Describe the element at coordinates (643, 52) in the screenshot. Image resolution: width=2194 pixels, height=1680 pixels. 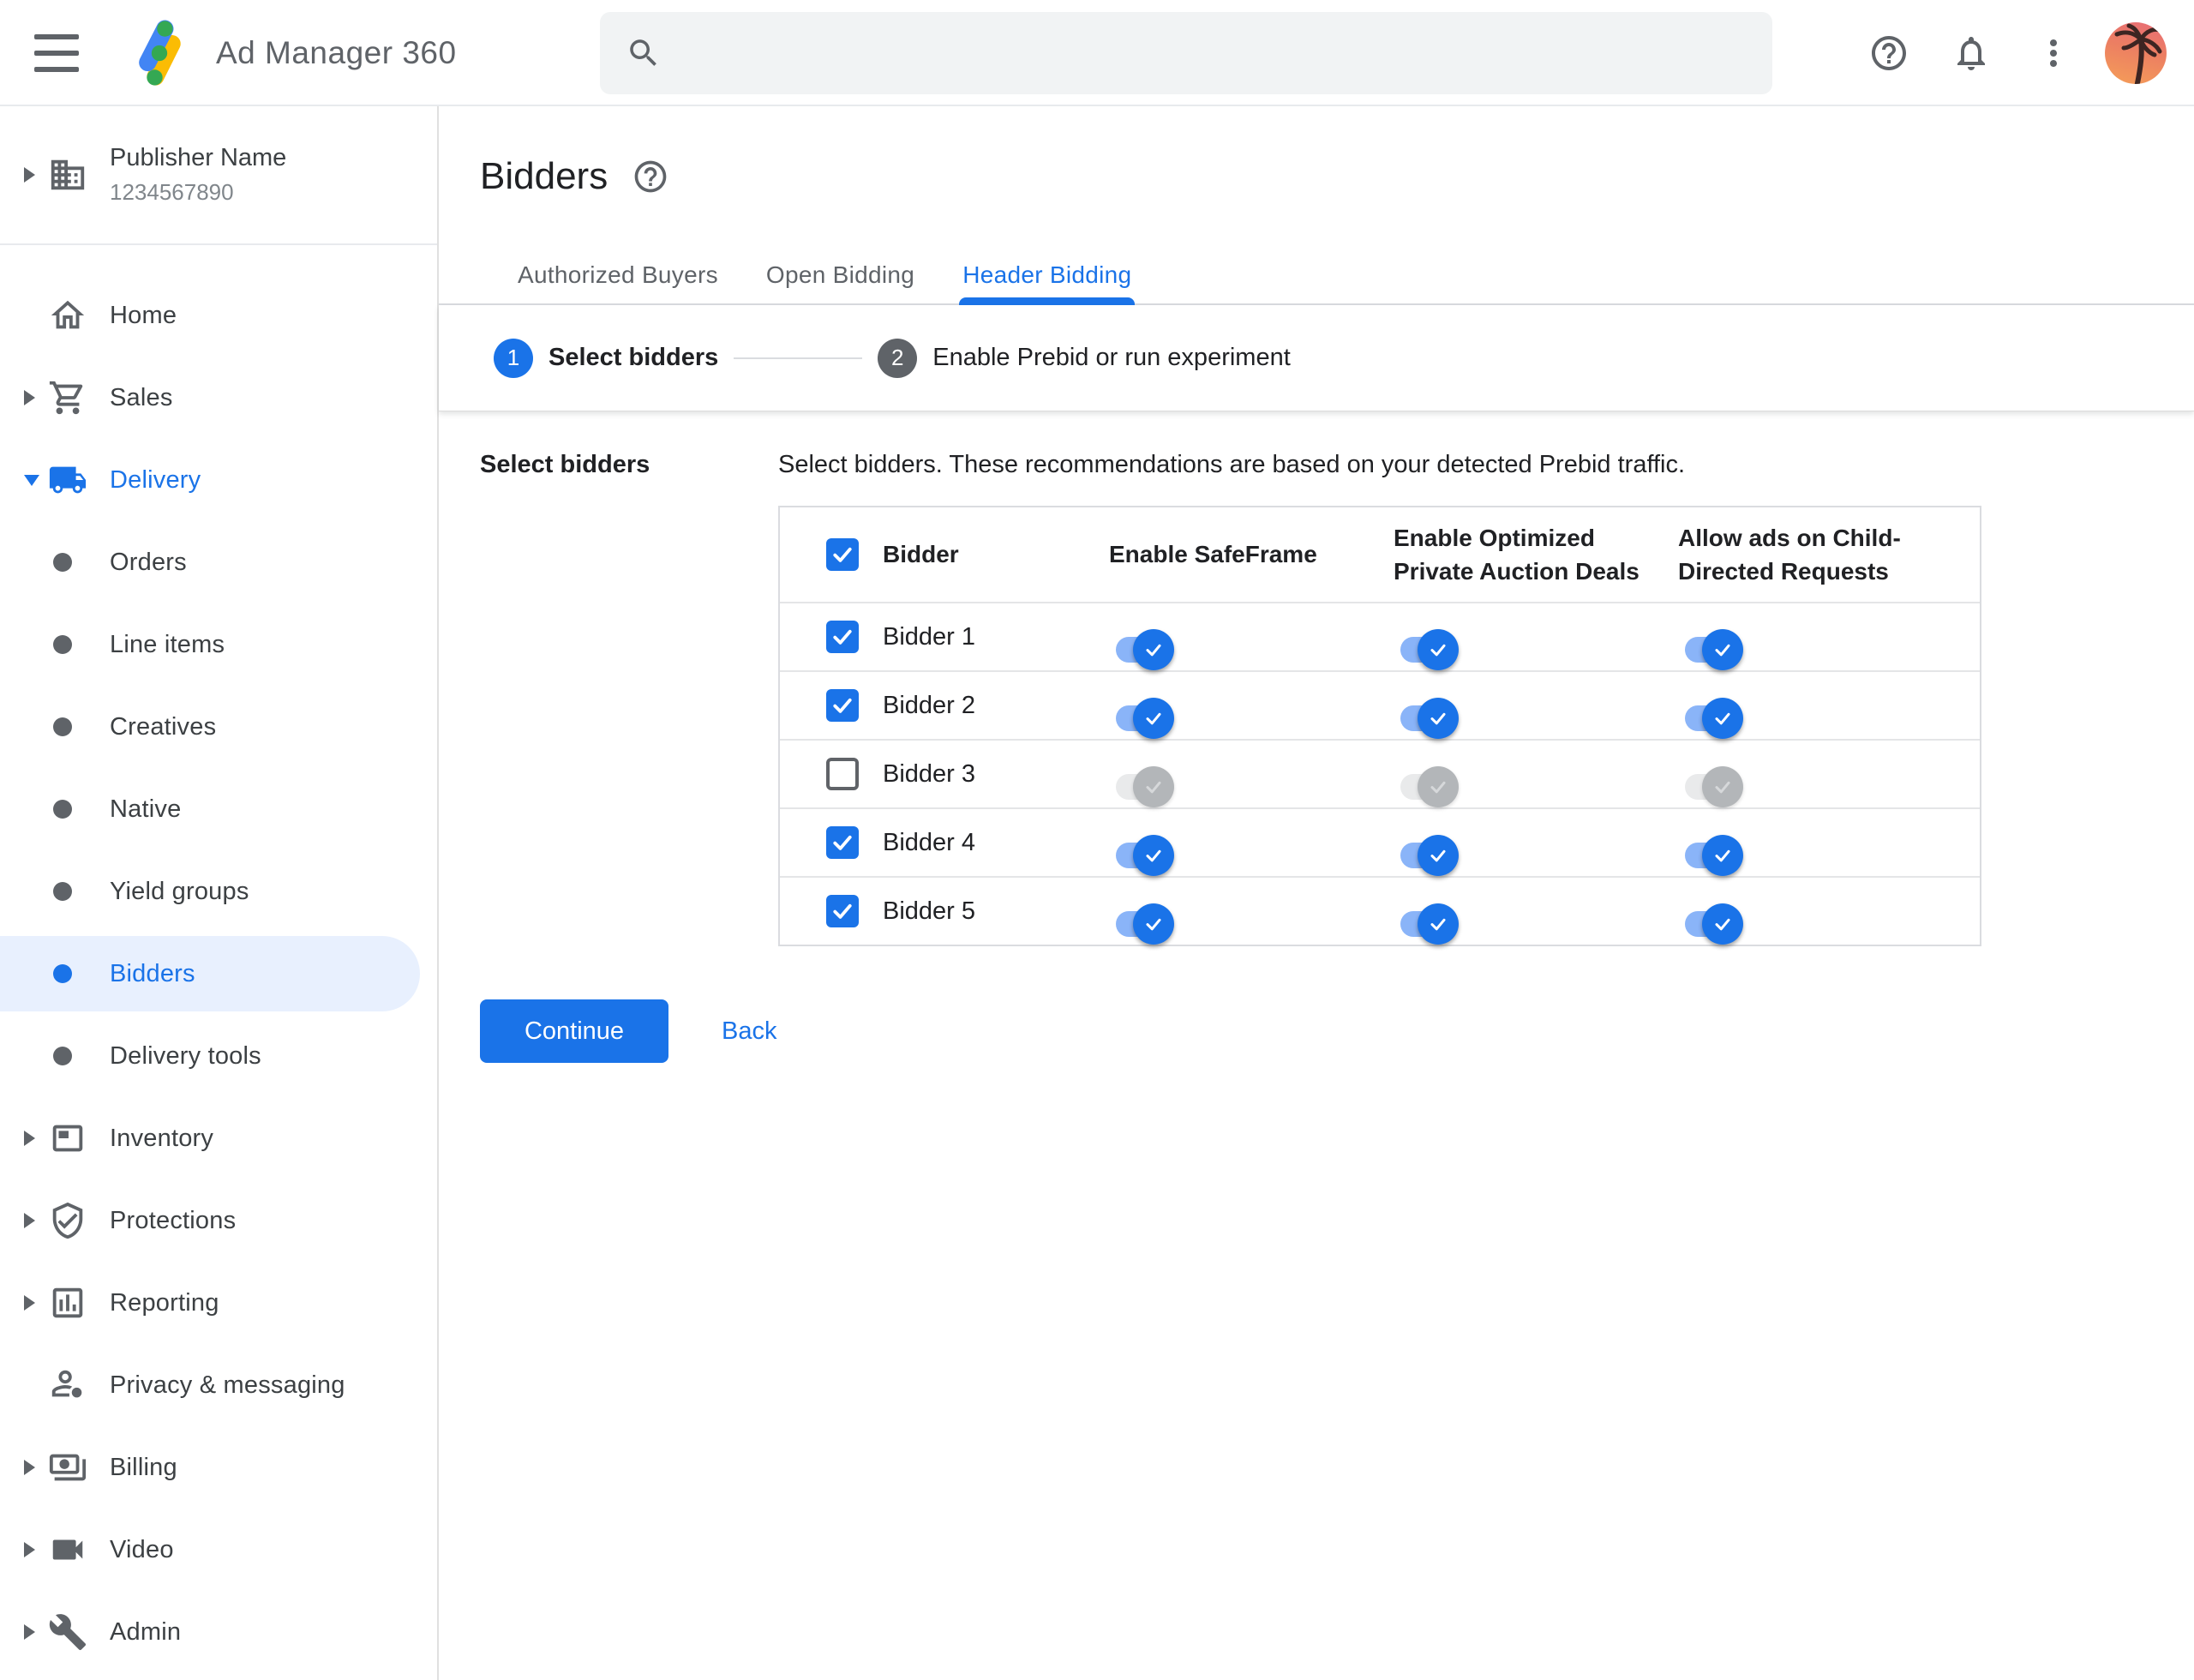
I see `search-icon` at that location.